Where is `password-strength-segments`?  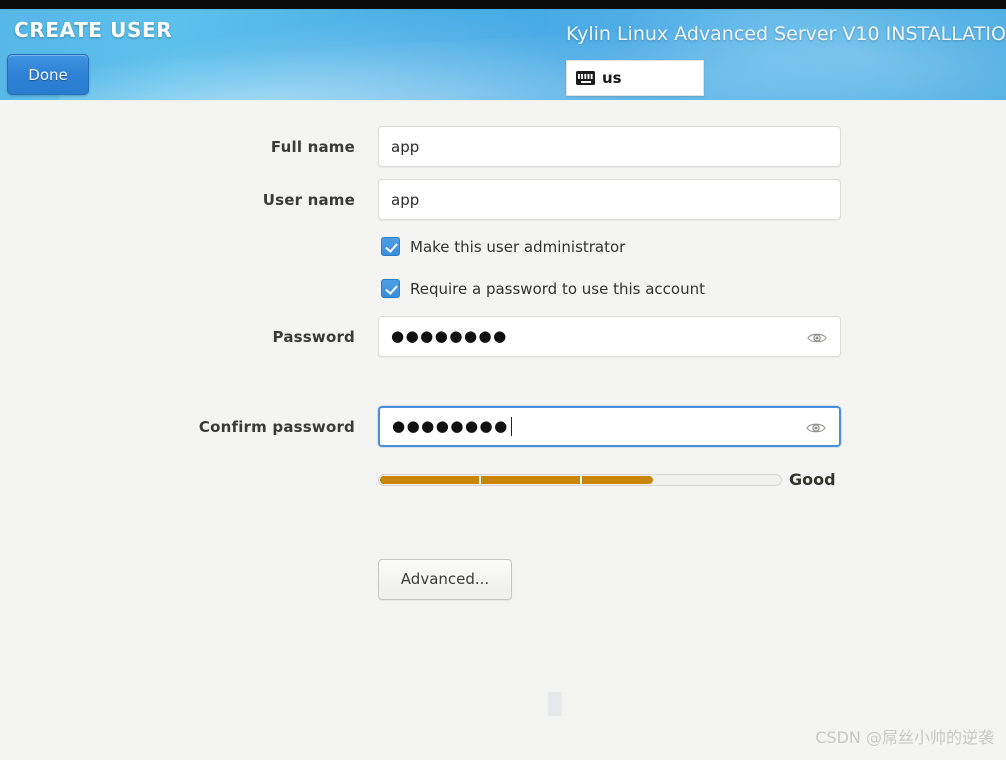 password-strength-segments is located at coordinates (580, 480).